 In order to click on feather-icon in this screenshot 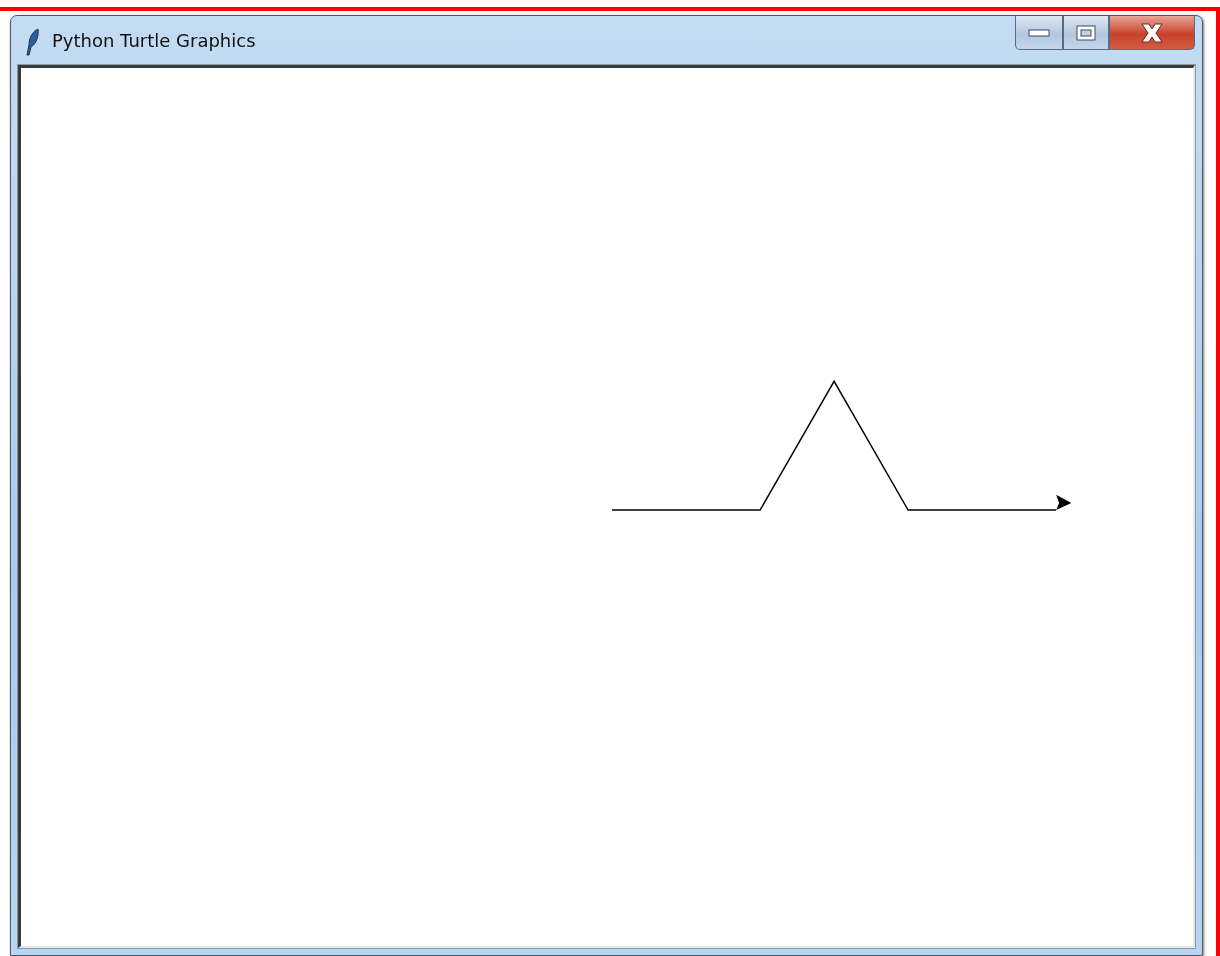, I will do `click(33, 42)`.